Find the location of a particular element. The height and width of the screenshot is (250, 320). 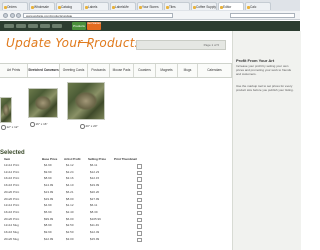

tab-label: Wholesale is located at coordinates (41, 7).